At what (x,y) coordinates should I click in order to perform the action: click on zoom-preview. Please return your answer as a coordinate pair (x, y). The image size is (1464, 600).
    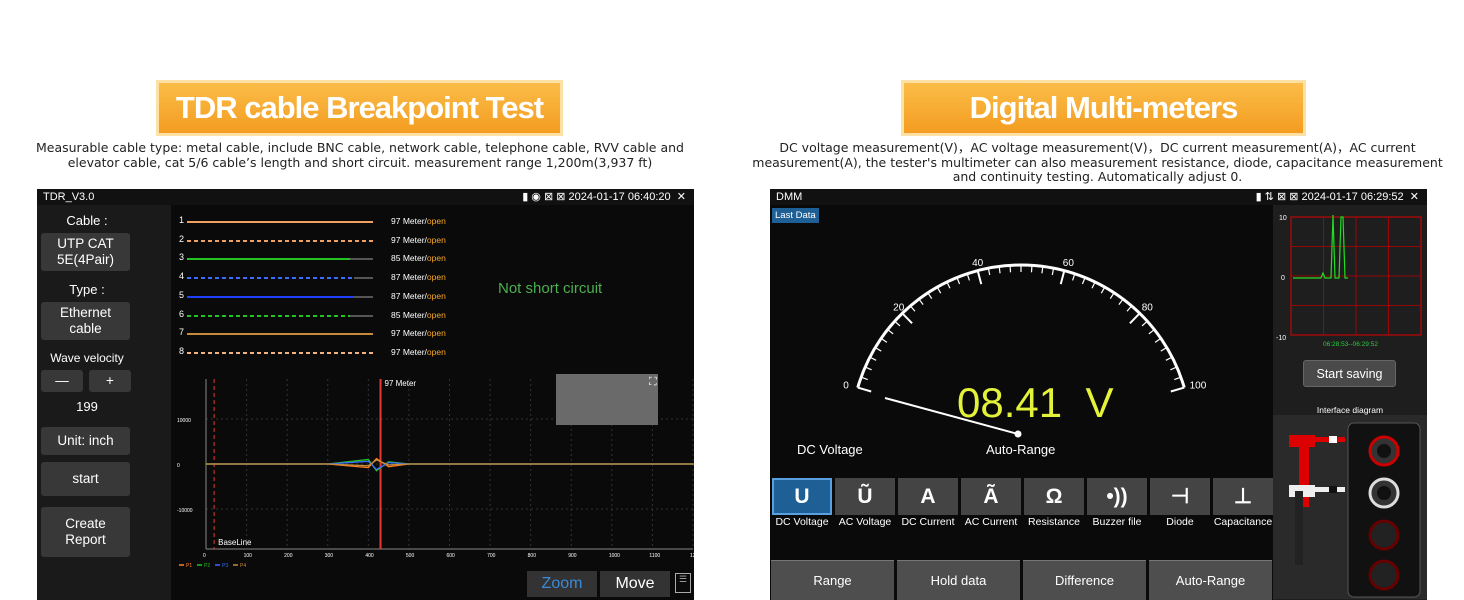
    Looking at the image, I should click on (607, 399).